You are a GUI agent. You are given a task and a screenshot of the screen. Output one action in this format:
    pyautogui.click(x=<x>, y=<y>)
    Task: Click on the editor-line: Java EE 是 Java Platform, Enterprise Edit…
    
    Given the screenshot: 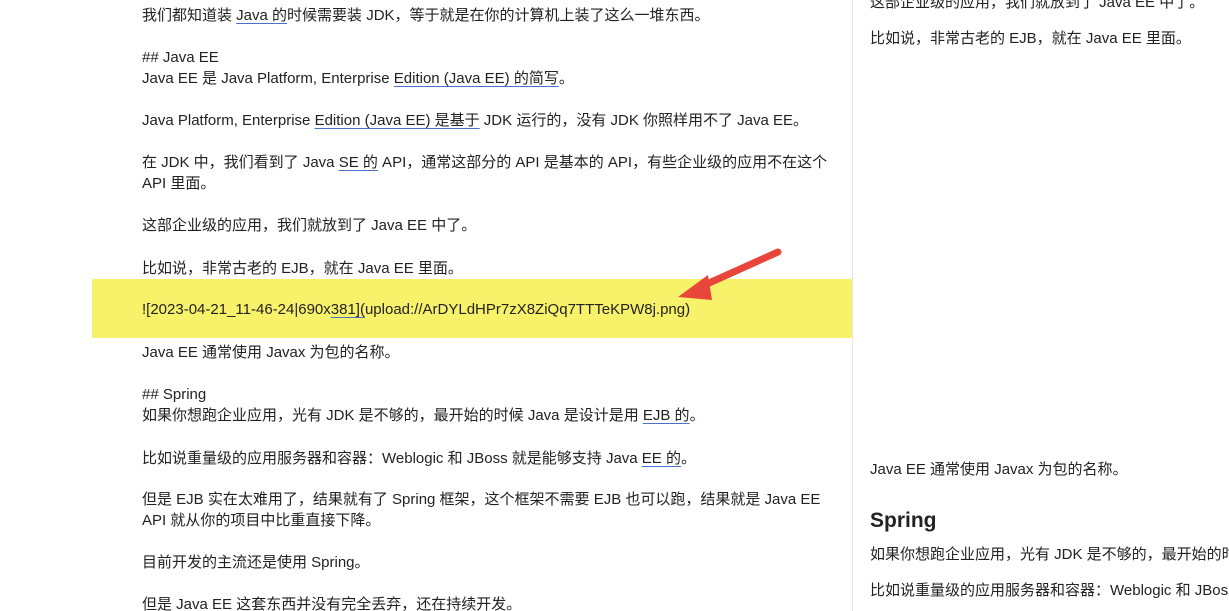 What is the action you would take?
    pyautogui.click(x=358, y=78)
    